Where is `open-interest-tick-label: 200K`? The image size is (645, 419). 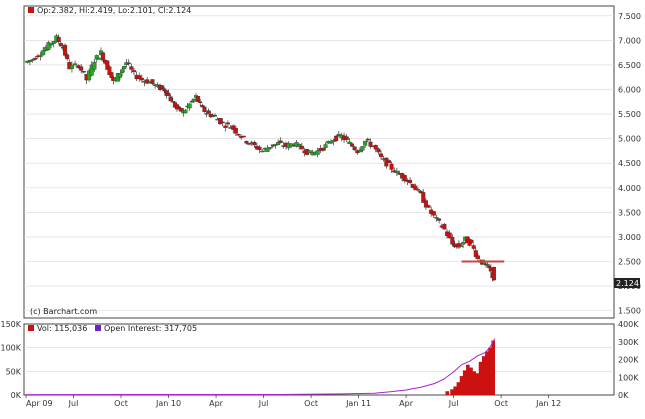 open-interest-tick-label: 200K is located at coordinates (628, 360).